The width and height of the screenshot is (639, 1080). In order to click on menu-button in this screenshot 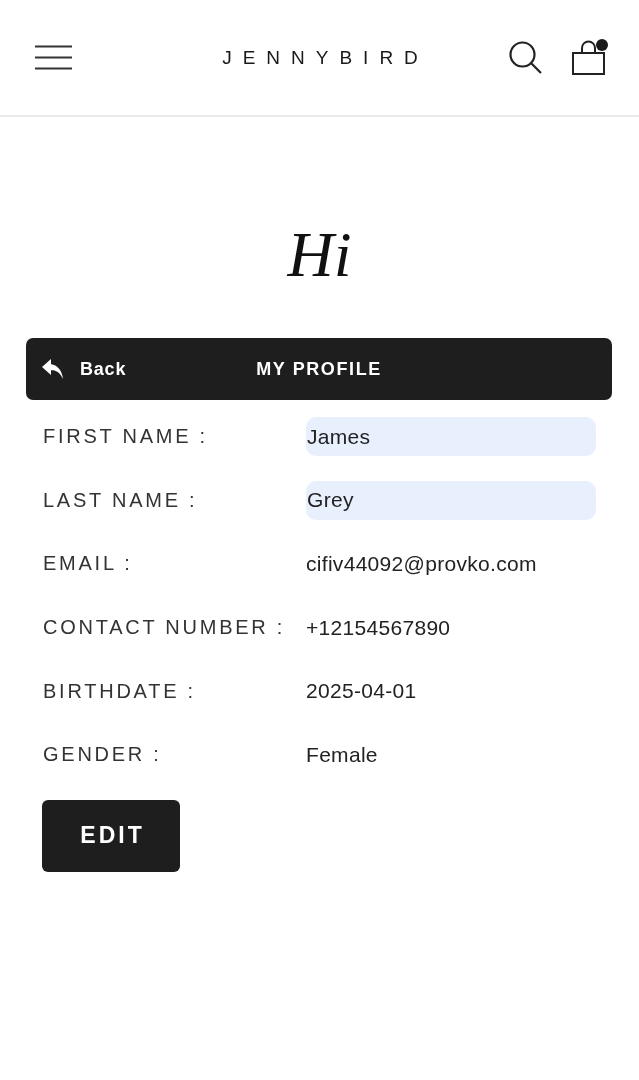, I will do `click(53, 57)`.